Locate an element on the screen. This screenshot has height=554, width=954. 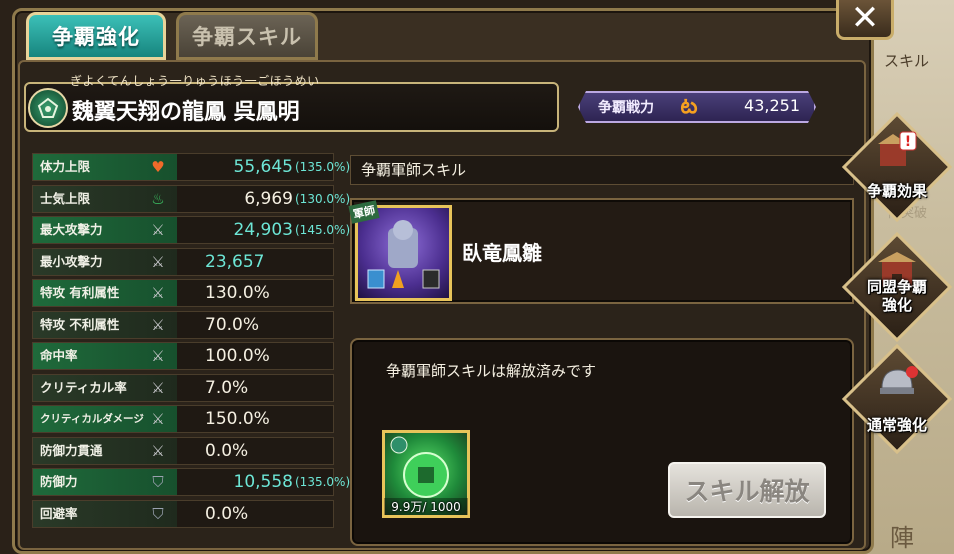
side-menu-label: 争覇効果 is located at coordinates (896, 191).